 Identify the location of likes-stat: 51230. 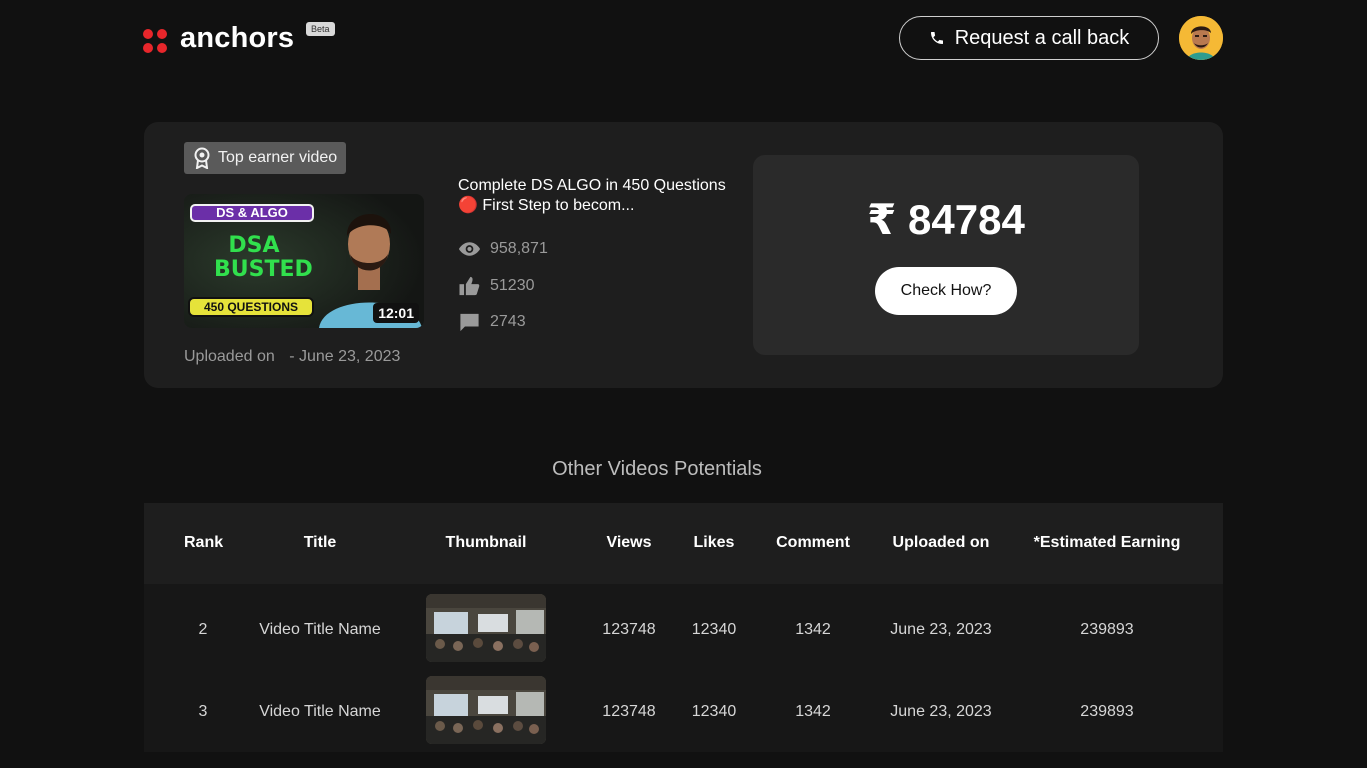
(496, 286).